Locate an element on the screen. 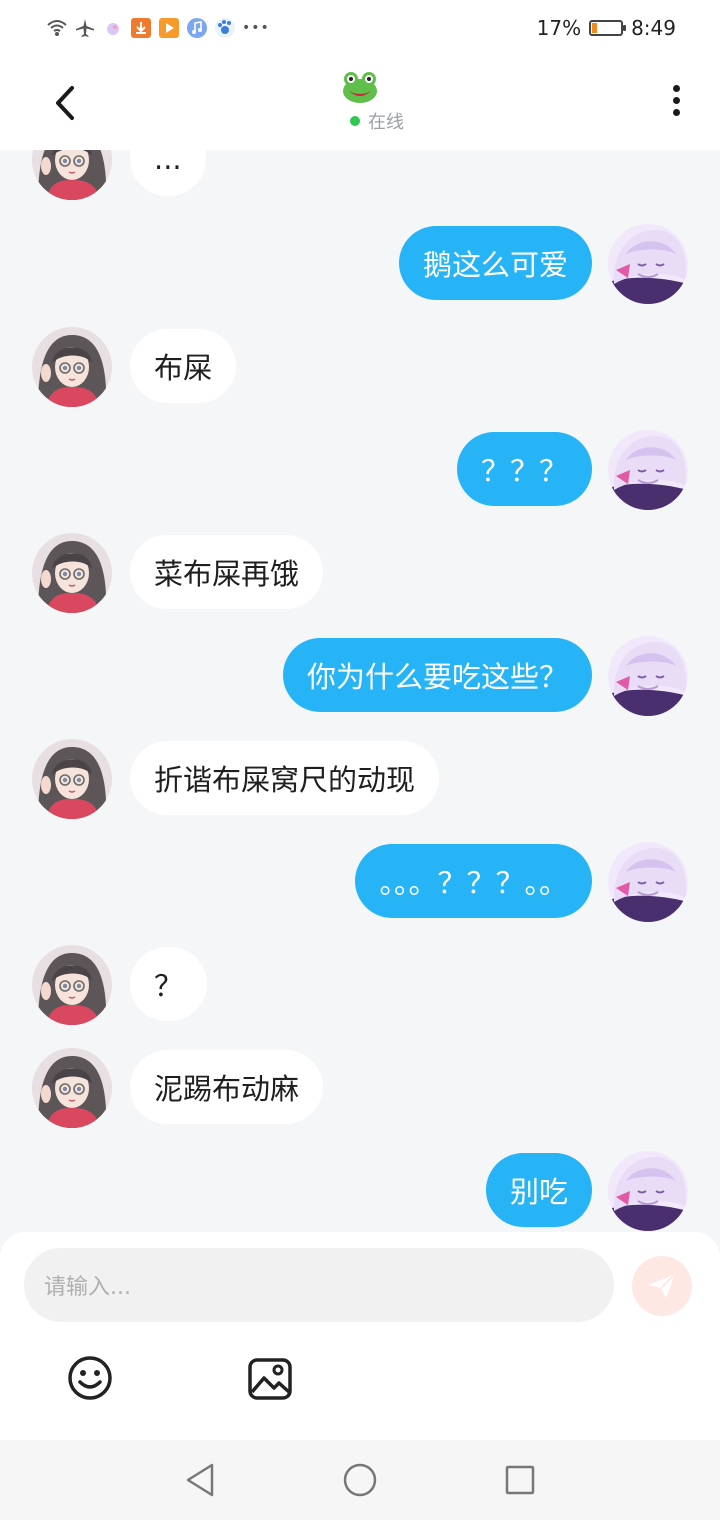 This screenshot has width=720, height=1520. paper-plane-icon is located at coordinates (662, 1285).